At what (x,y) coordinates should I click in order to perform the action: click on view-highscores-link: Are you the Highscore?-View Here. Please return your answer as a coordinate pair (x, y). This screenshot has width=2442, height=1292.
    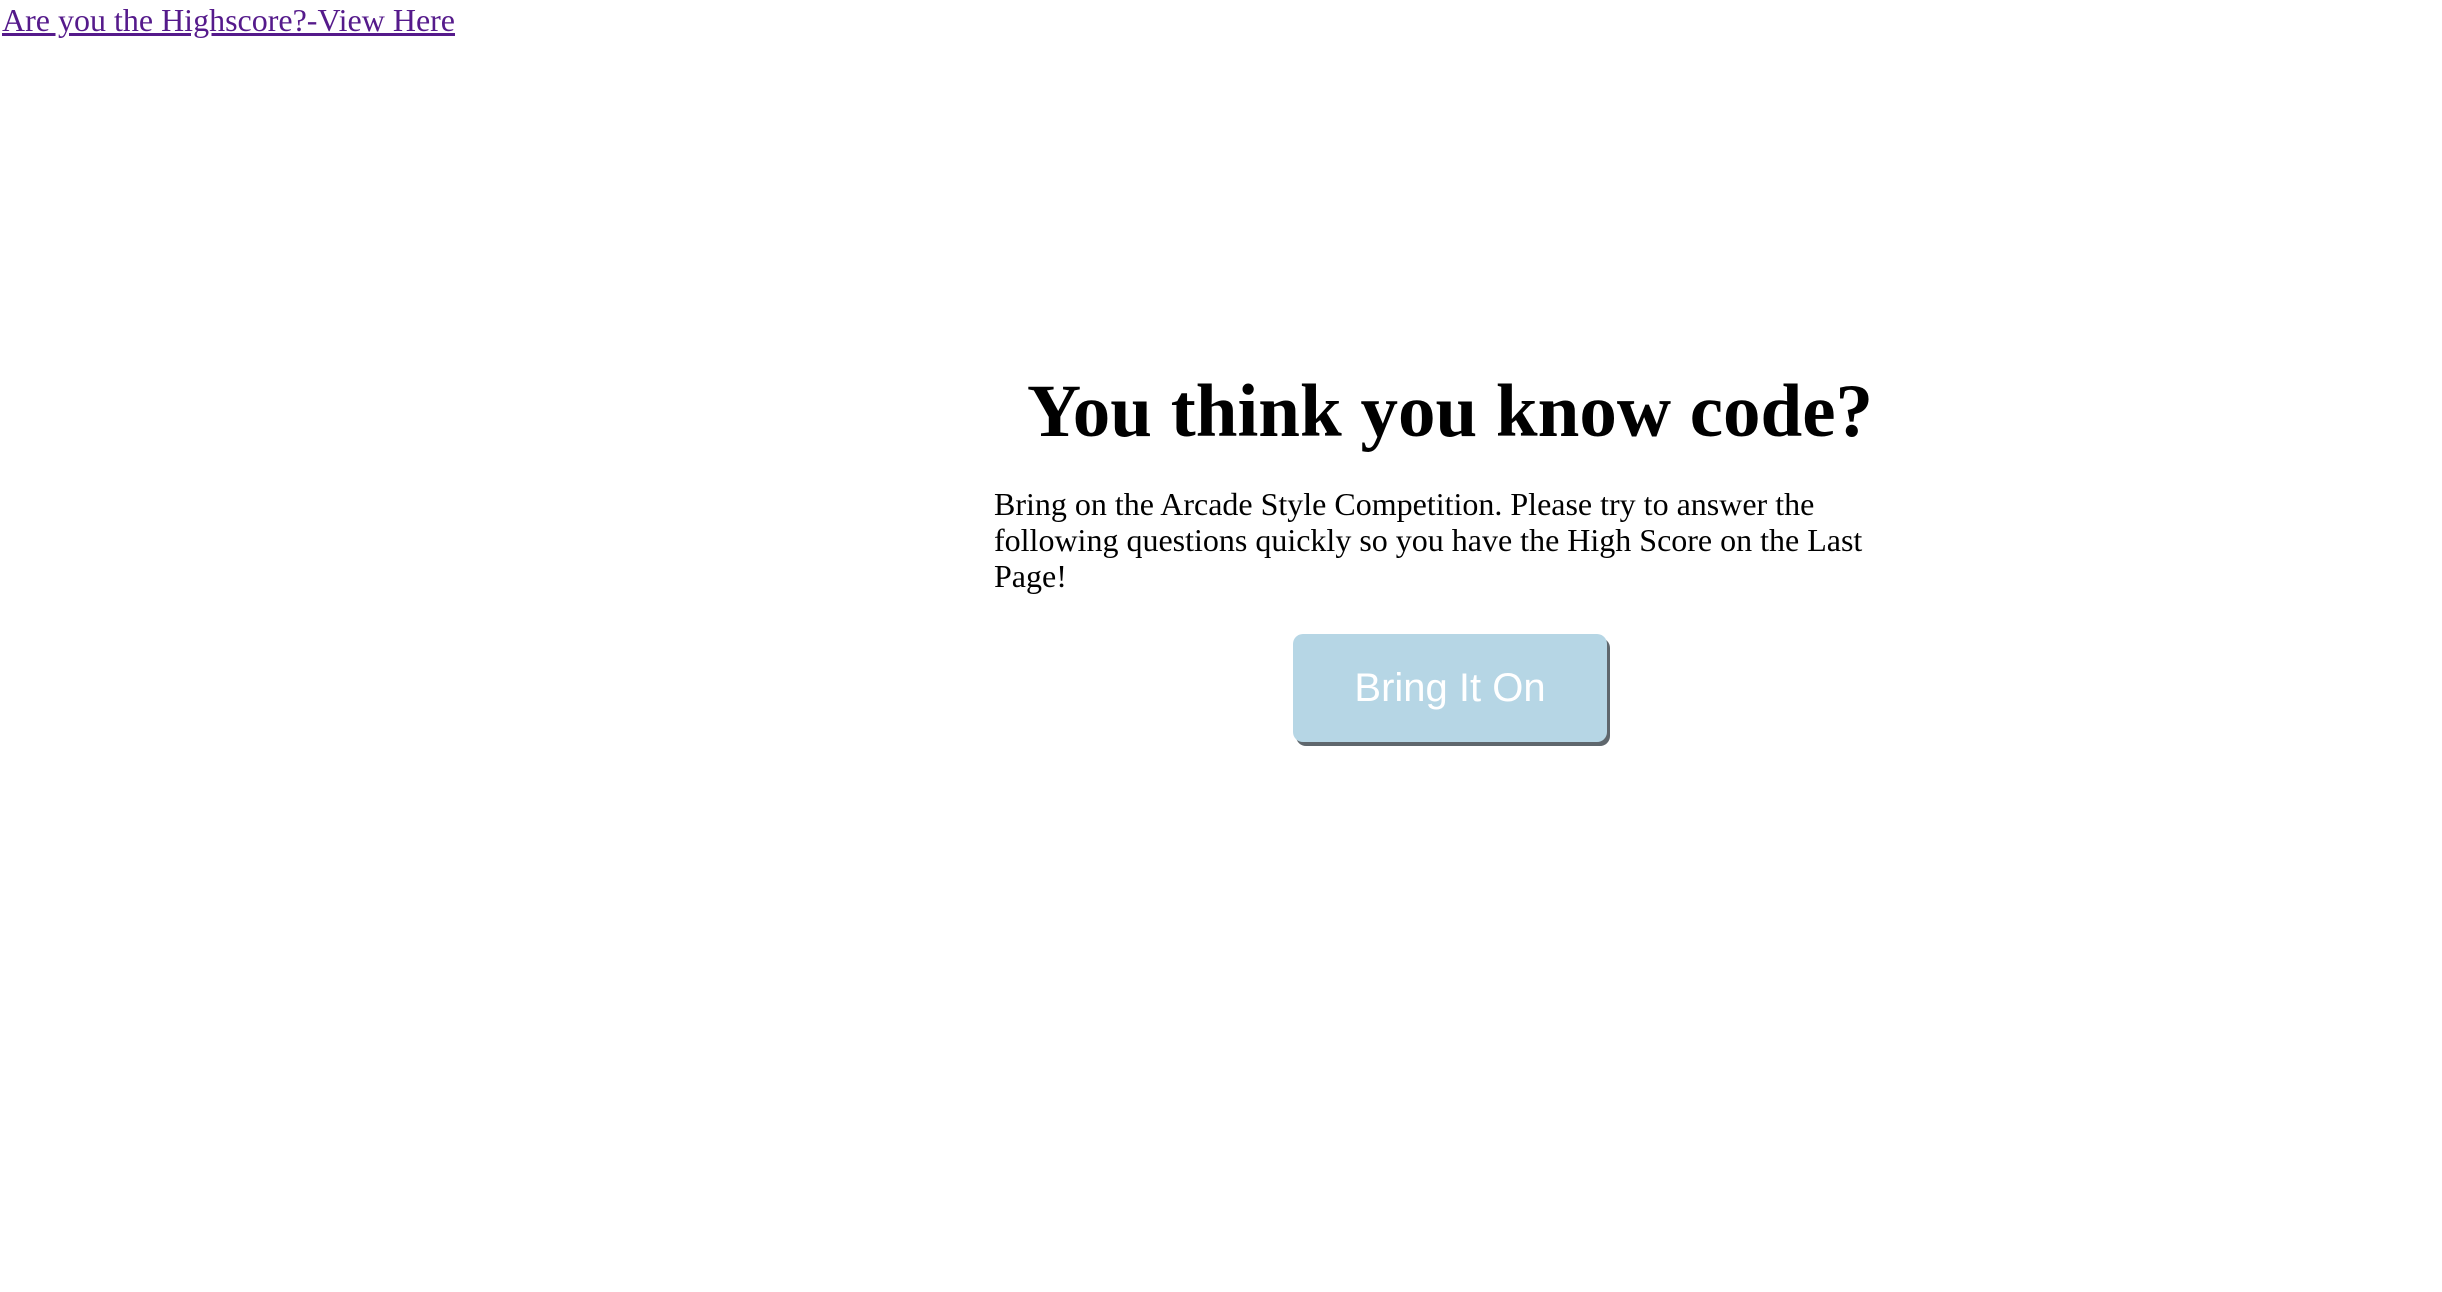
    Looking at the image, I should click on (228, 20).